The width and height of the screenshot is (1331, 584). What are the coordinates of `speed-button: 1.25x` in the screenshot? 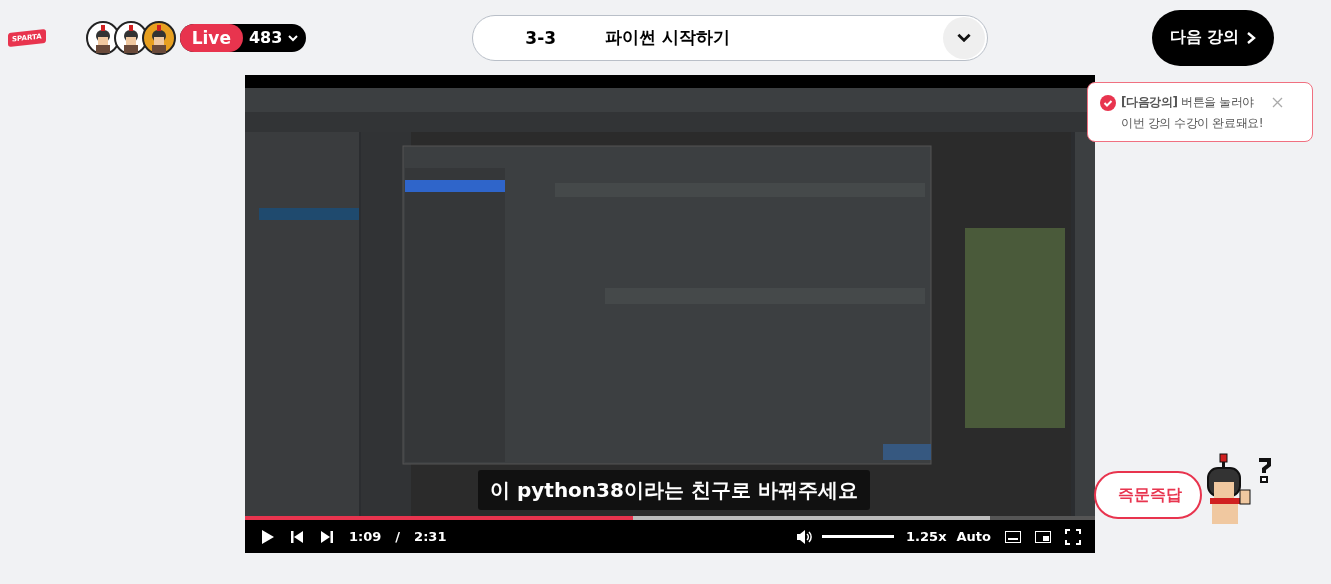 It's located at (926, 536).